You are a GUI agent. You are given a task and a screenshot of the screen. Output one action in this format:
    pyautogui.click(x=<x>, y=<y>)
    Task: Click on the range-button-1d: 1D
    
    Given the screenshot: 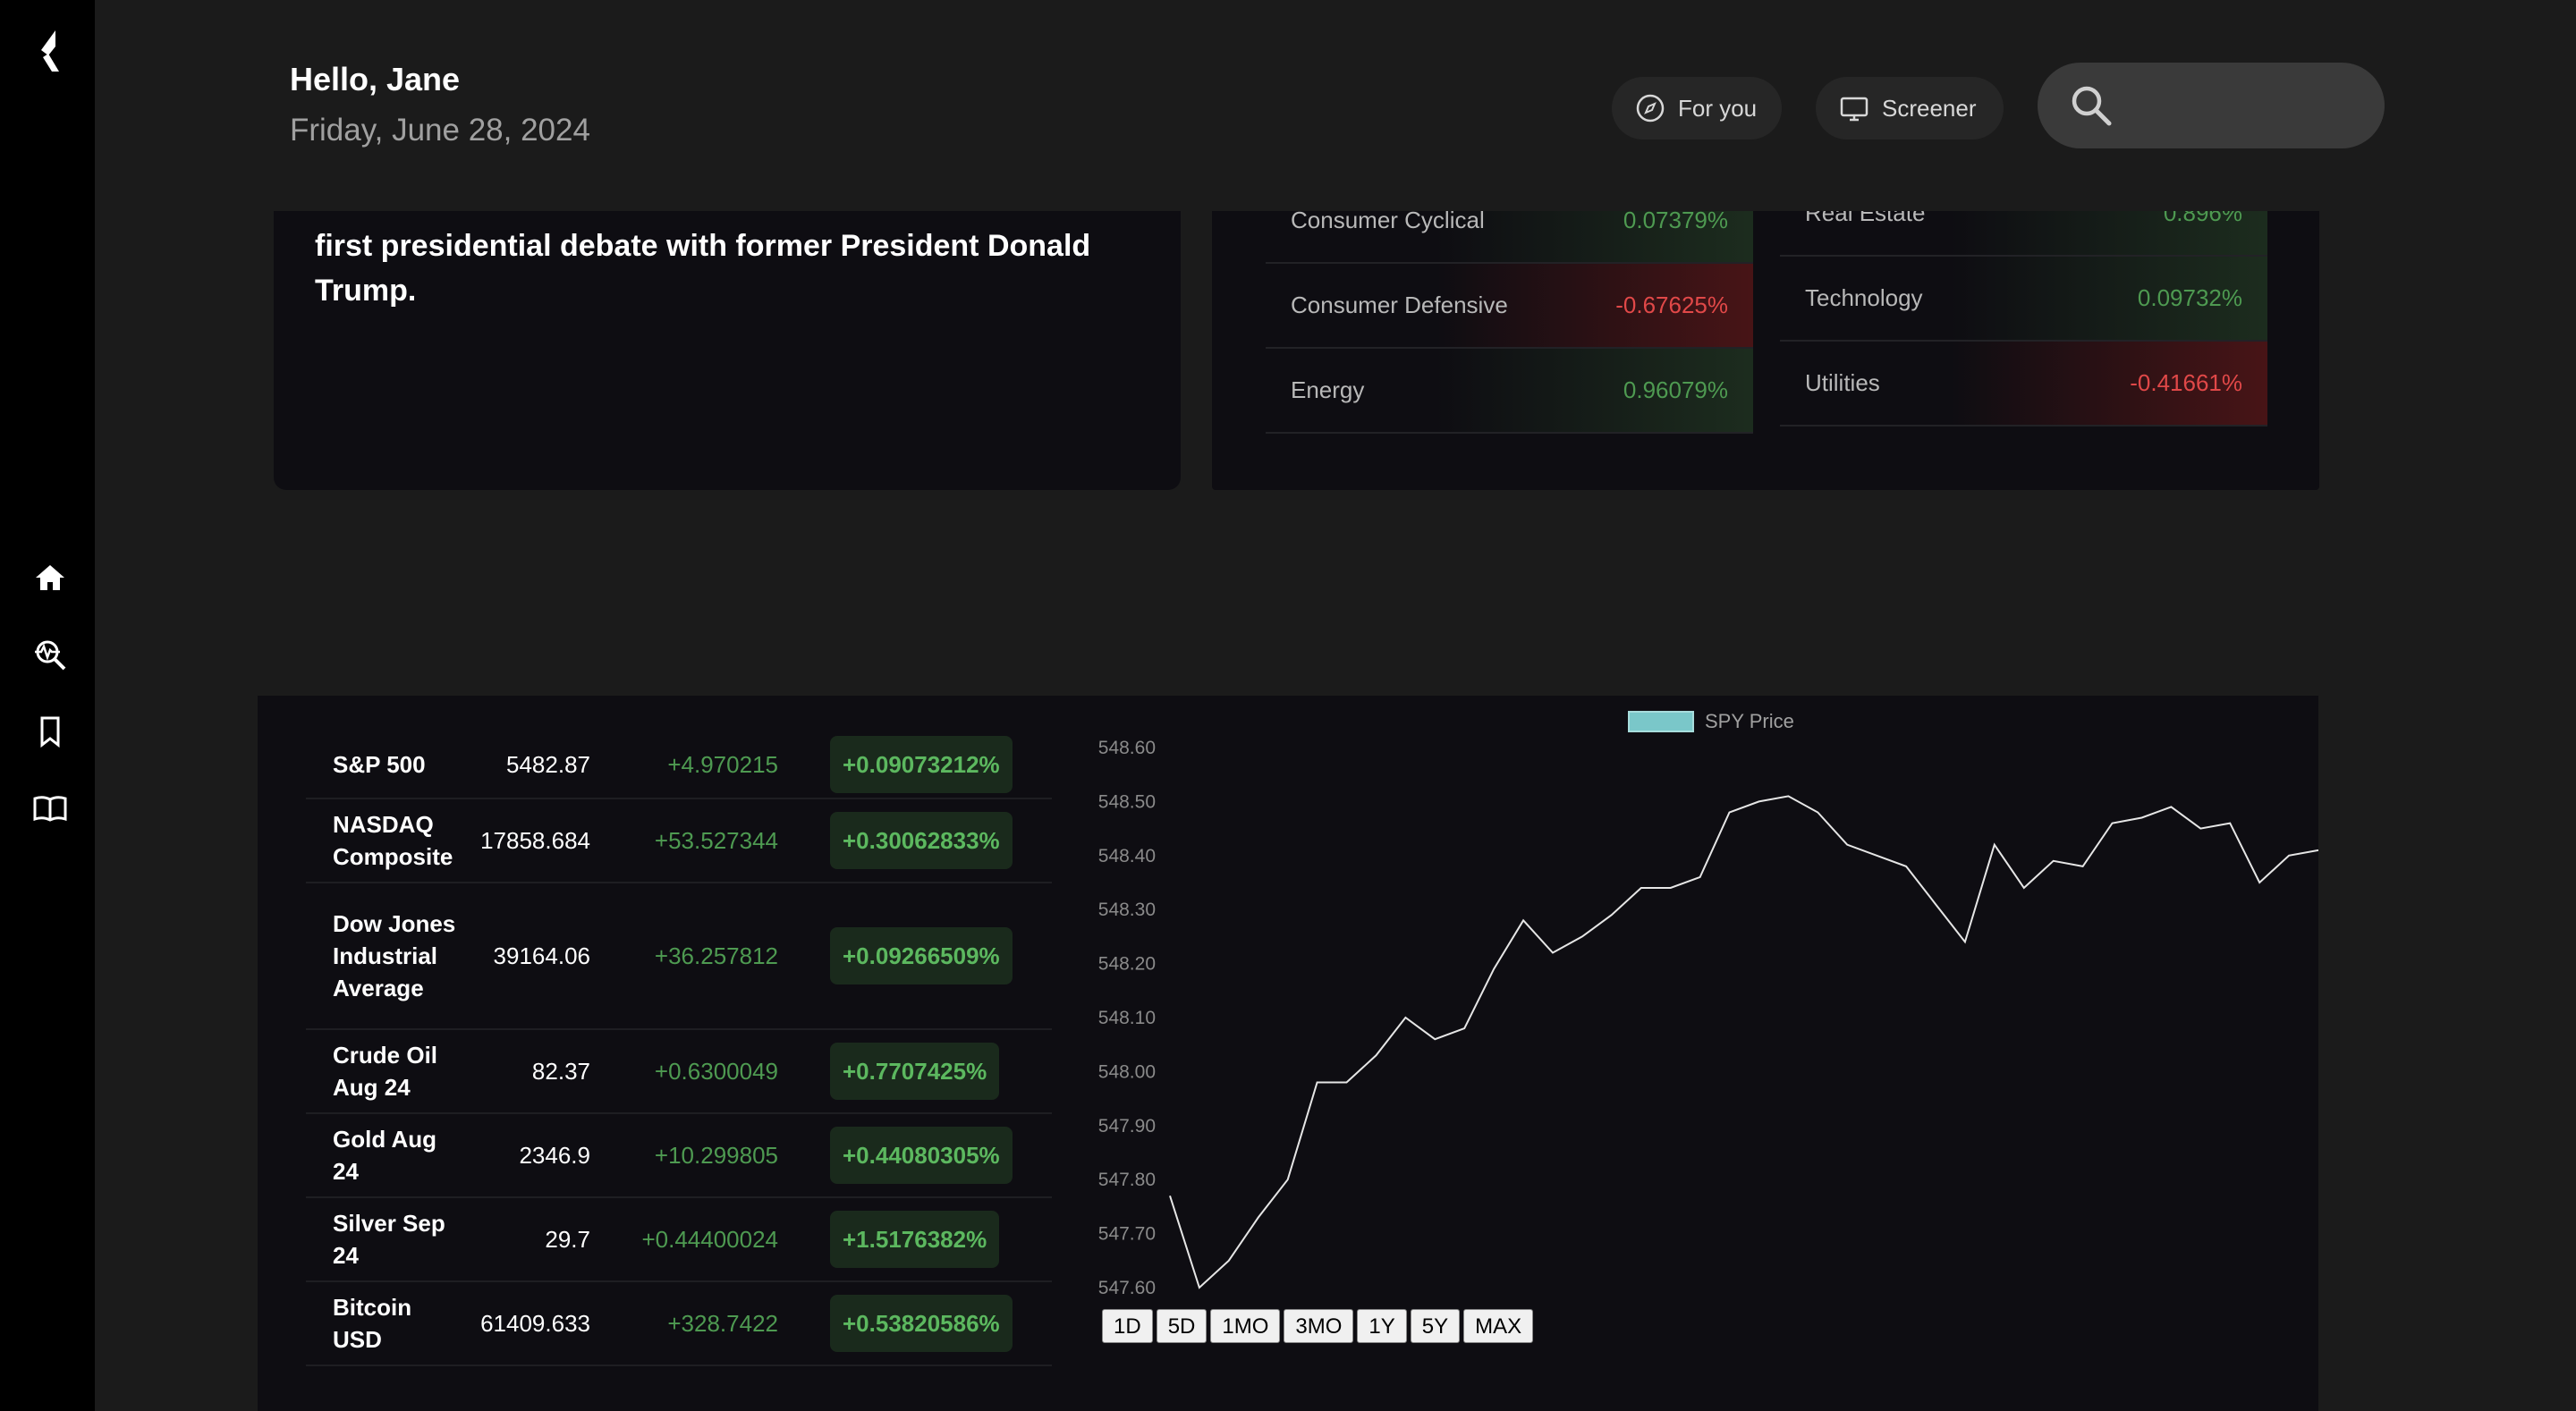 What is the action you would take?
    pyautogui.click(x=1127, y=1326)
    